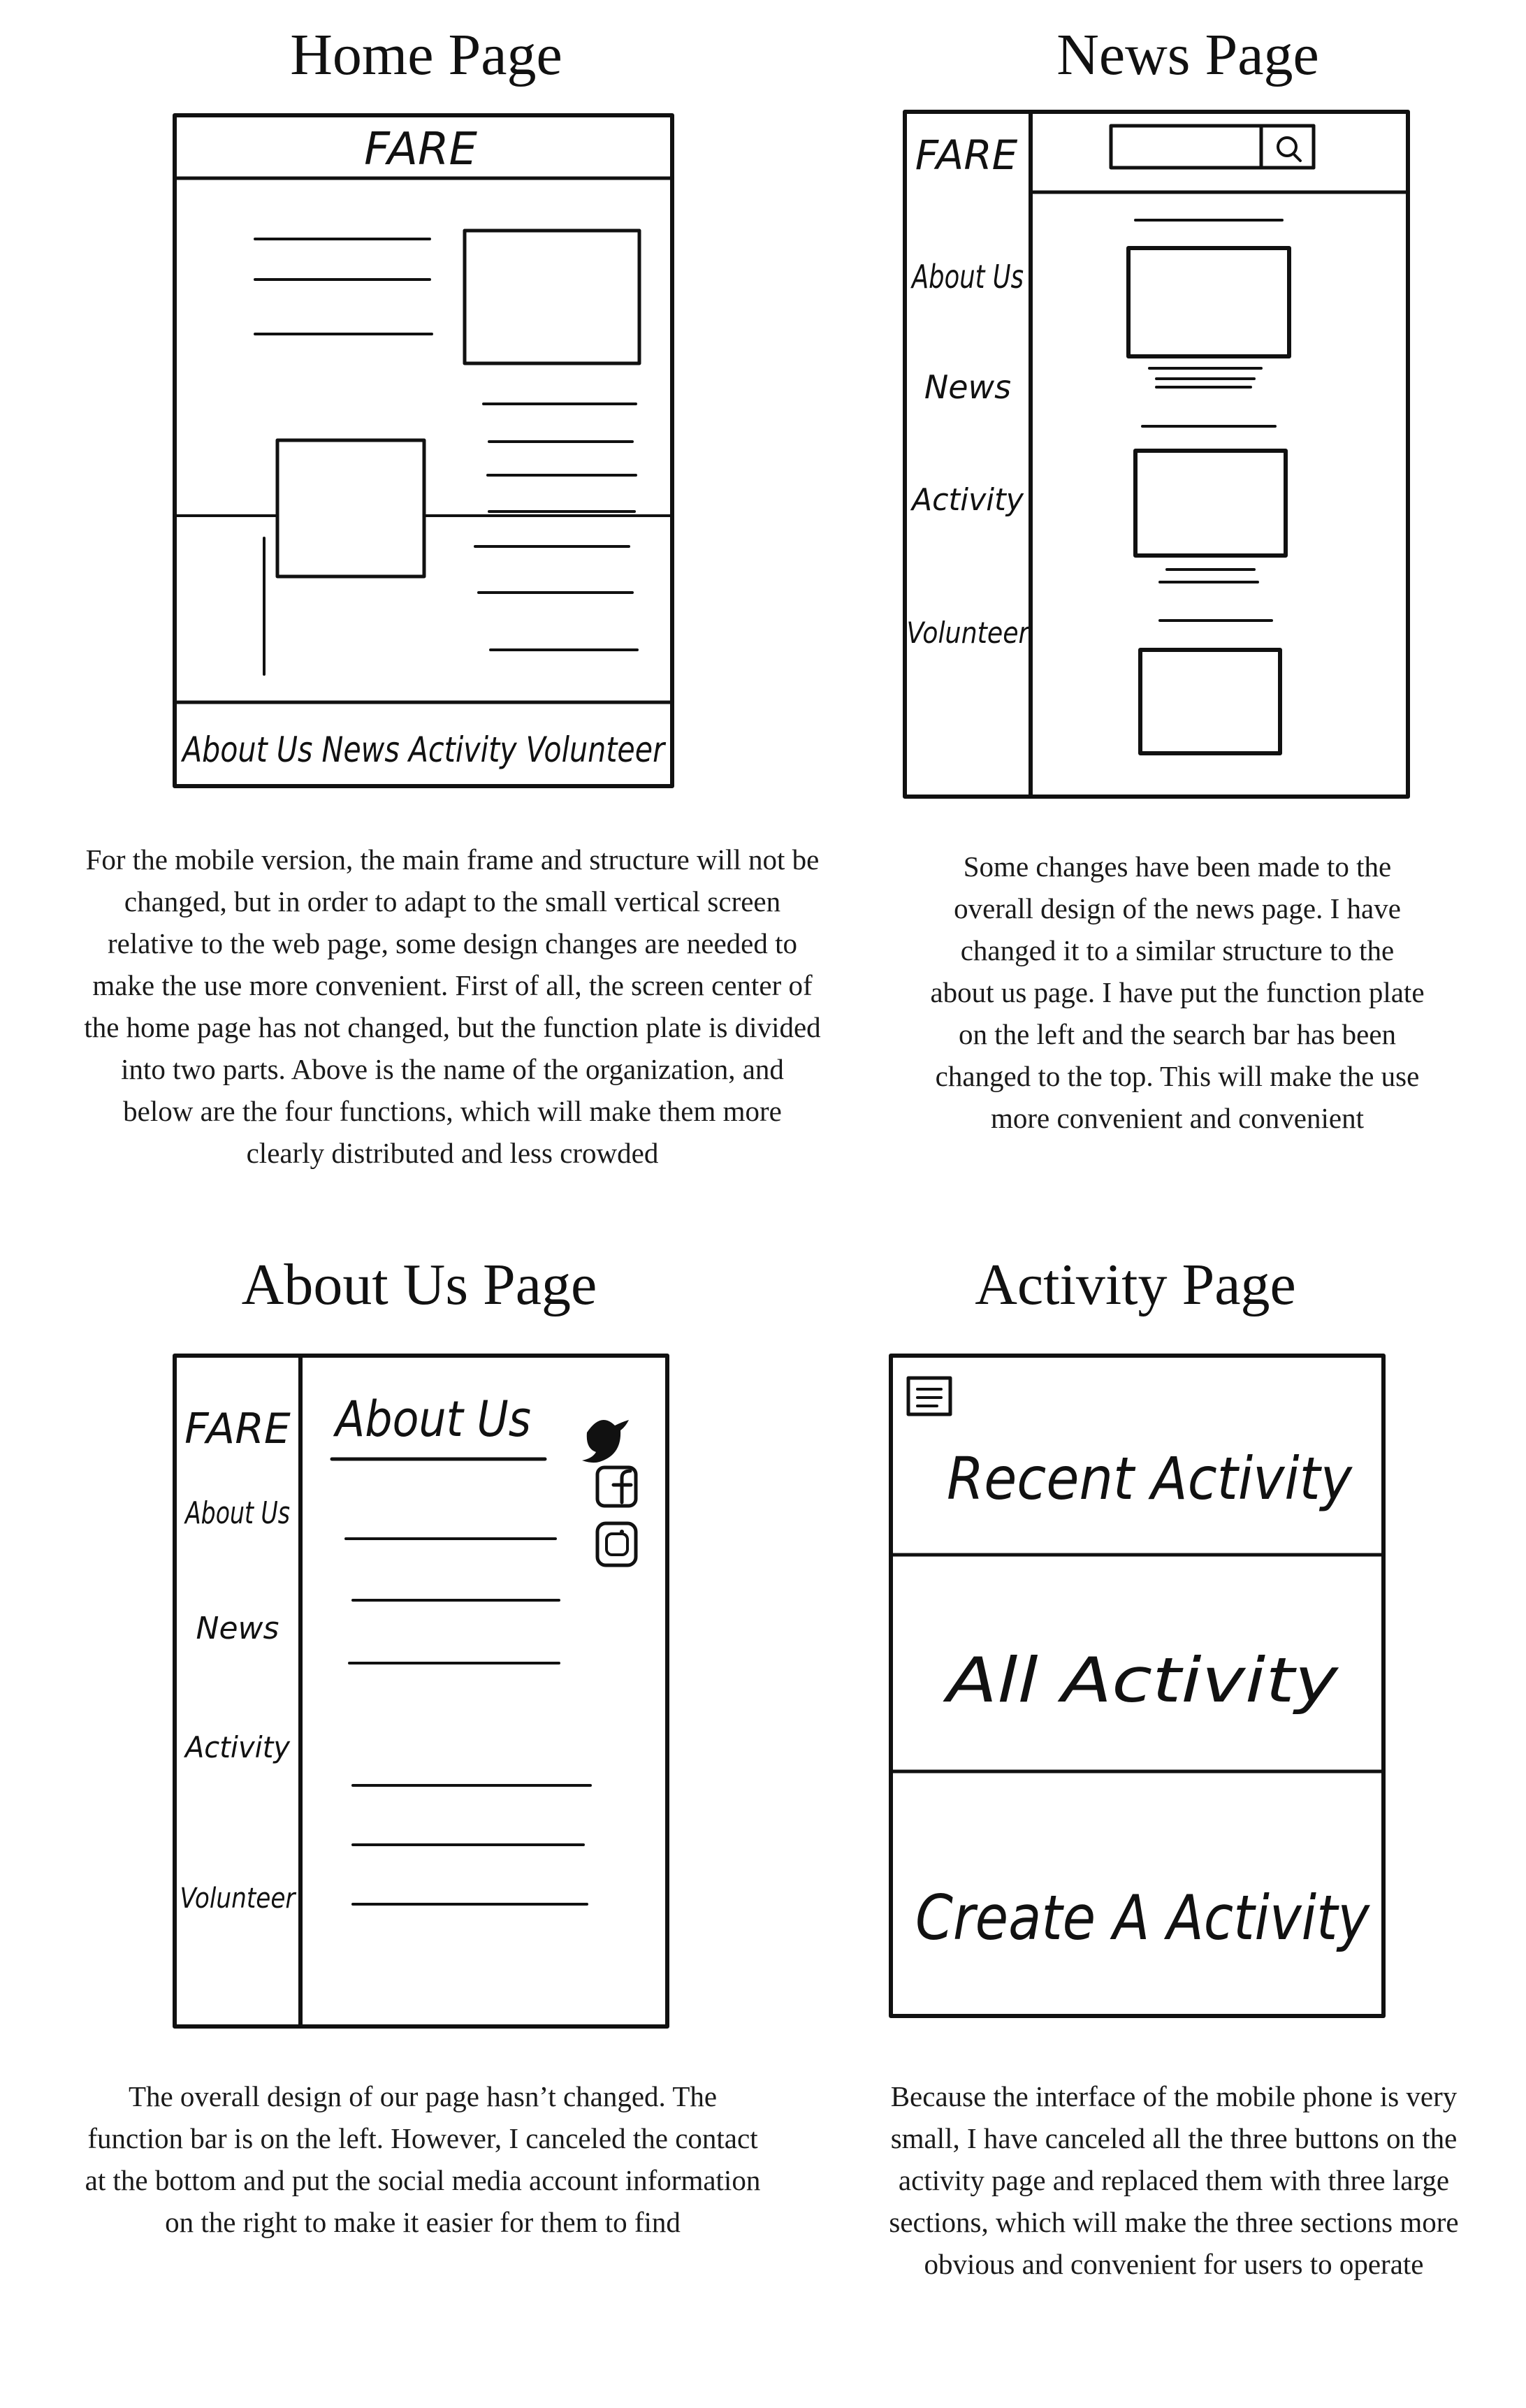  I want to click on about-heading: About Us, so click(432, 1419).